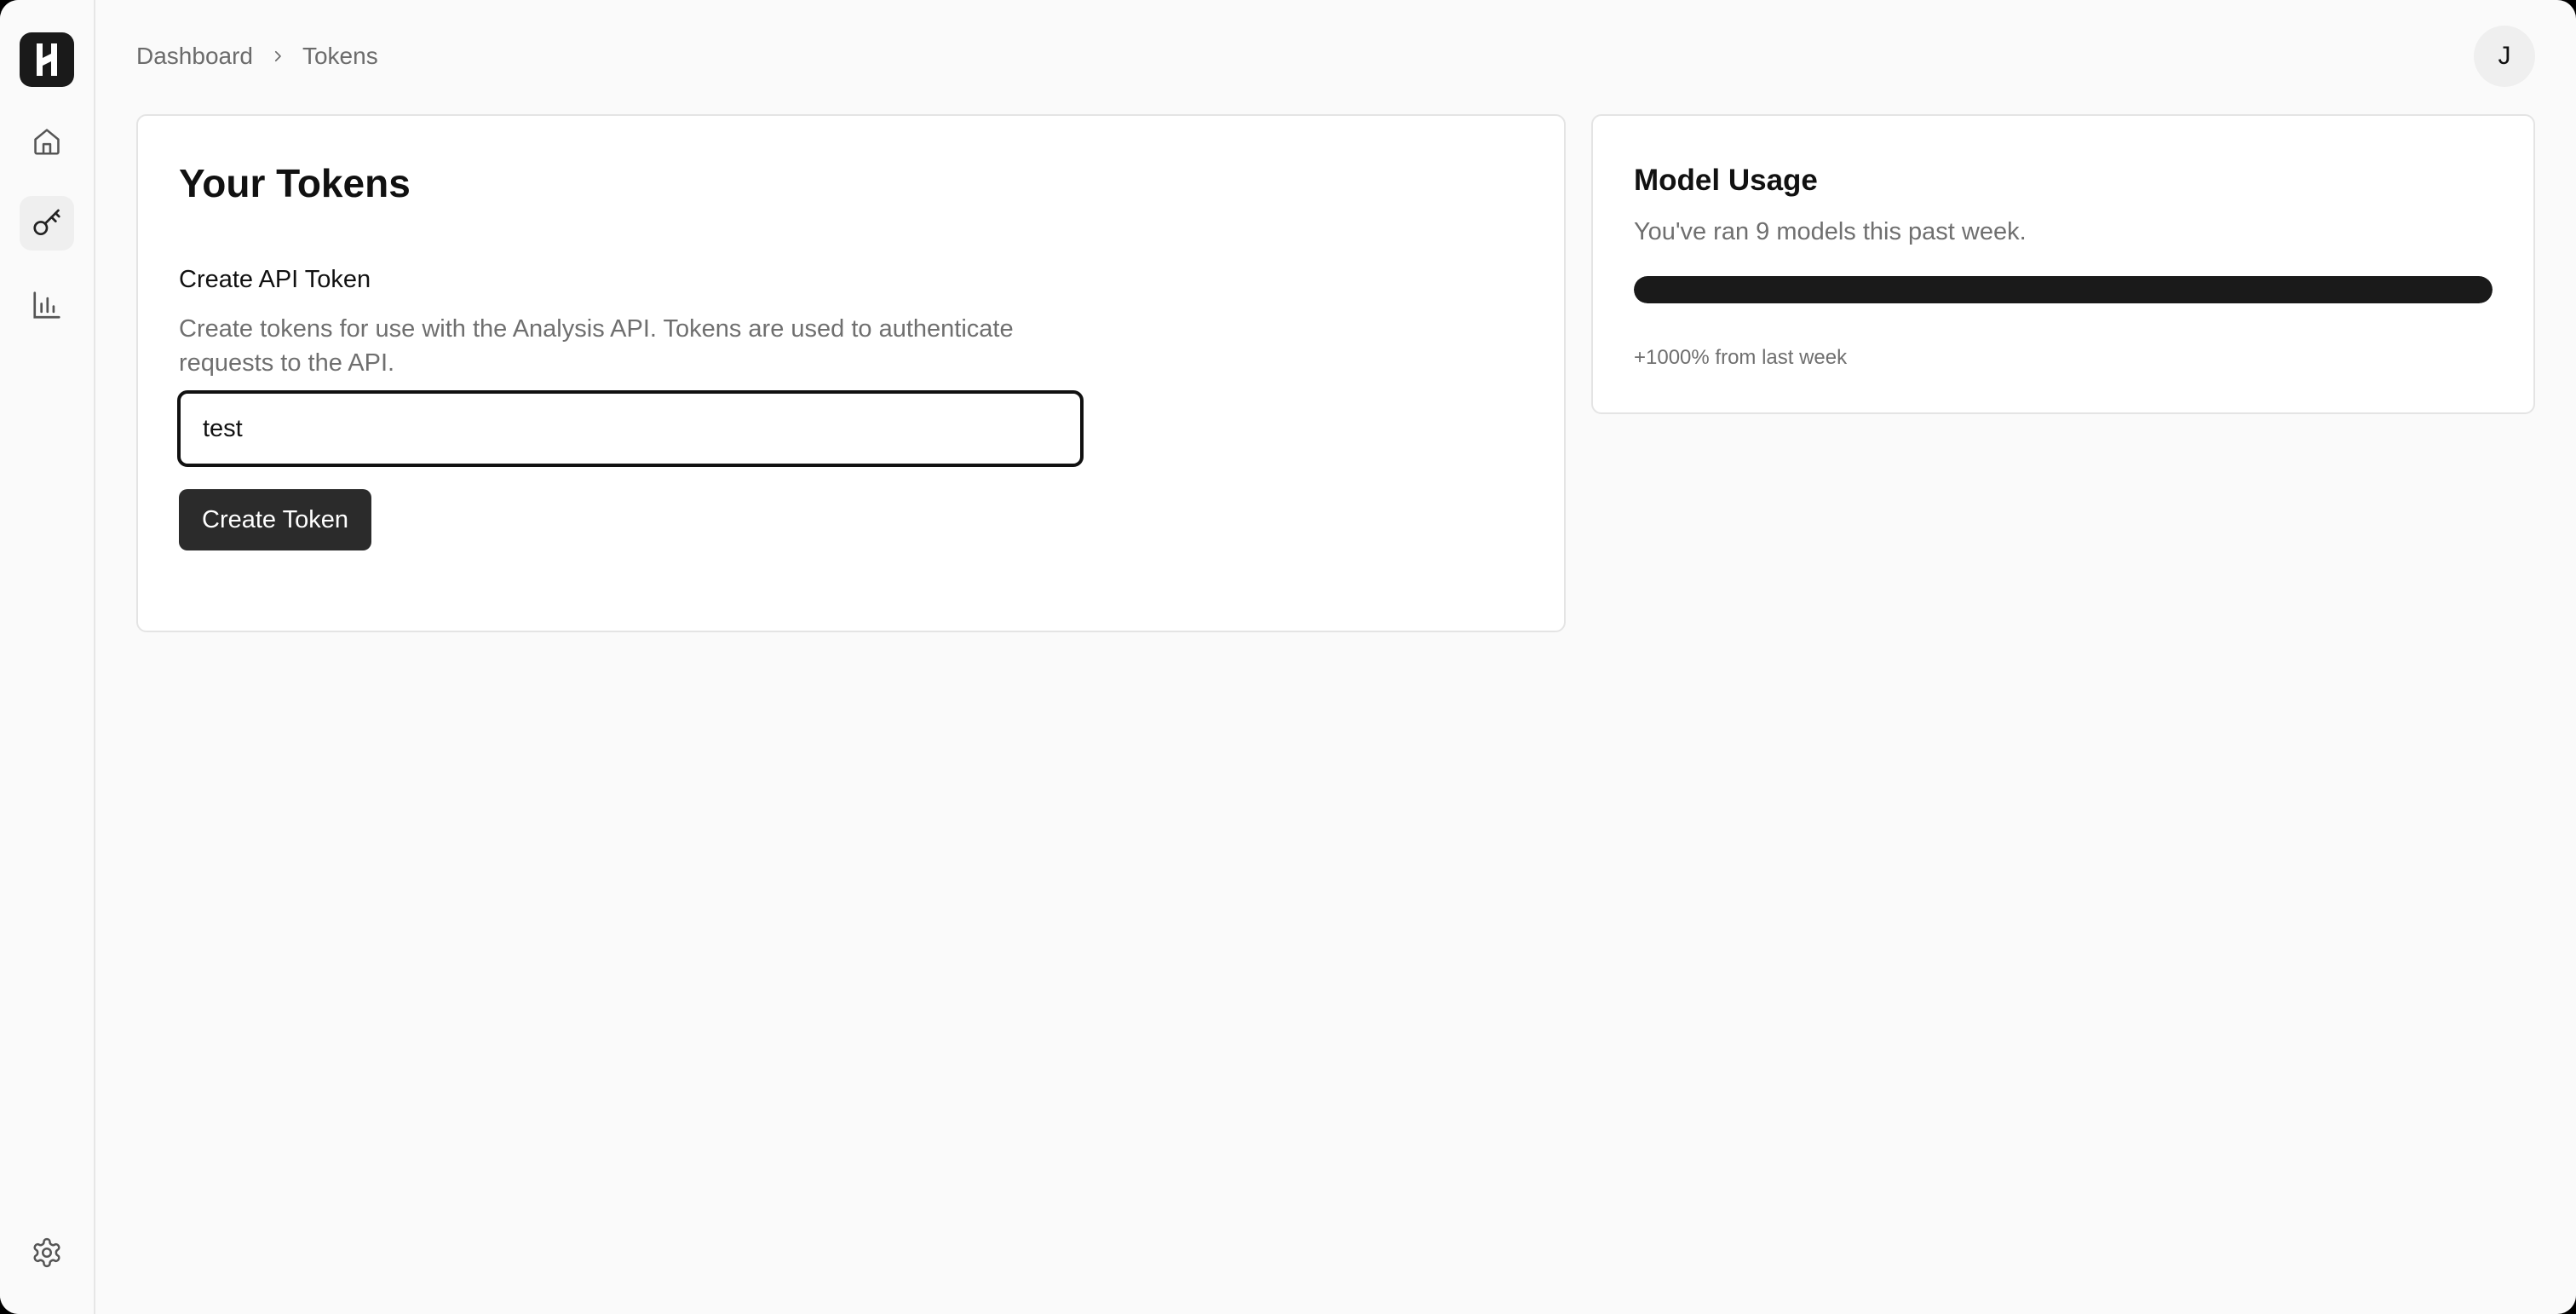 The height and width of the screenshot is (1314, 2576). What do you see at coordinates (48, 657) in the screenshot?
I see `sidebar` at bounding box center [48, 657].